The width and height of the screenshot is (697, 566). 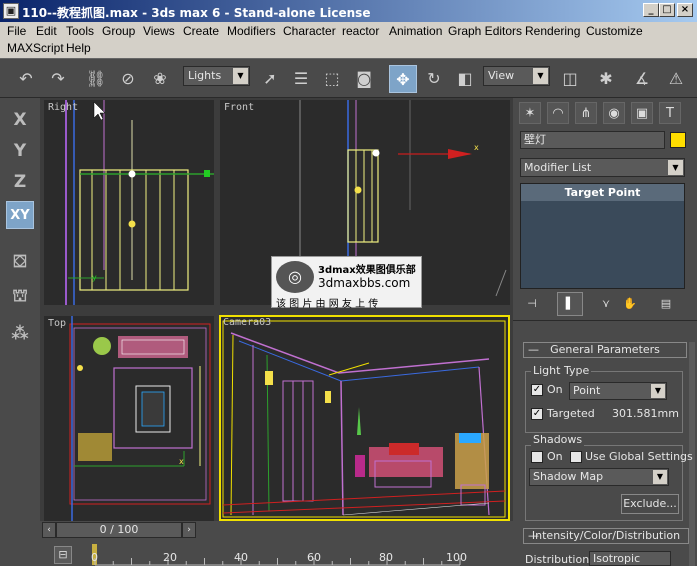 I want to click on reference-coordinate-dropdown: View ▼, so click(x=516, y=76).